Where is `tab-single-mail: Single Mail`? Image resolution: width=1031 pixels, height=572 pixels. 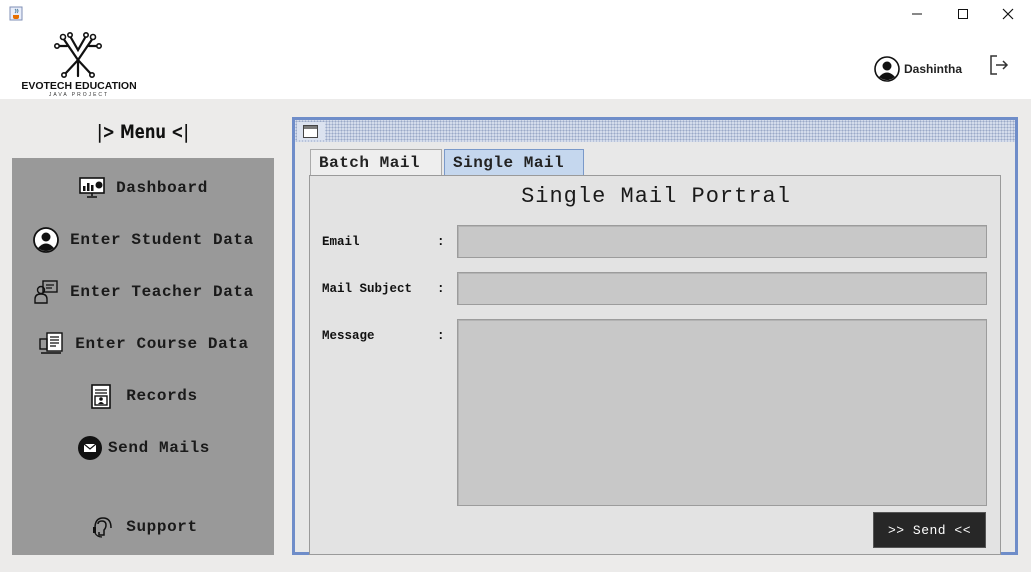 tab-single-mail: Single Mail is located at coordinates (514, 162).